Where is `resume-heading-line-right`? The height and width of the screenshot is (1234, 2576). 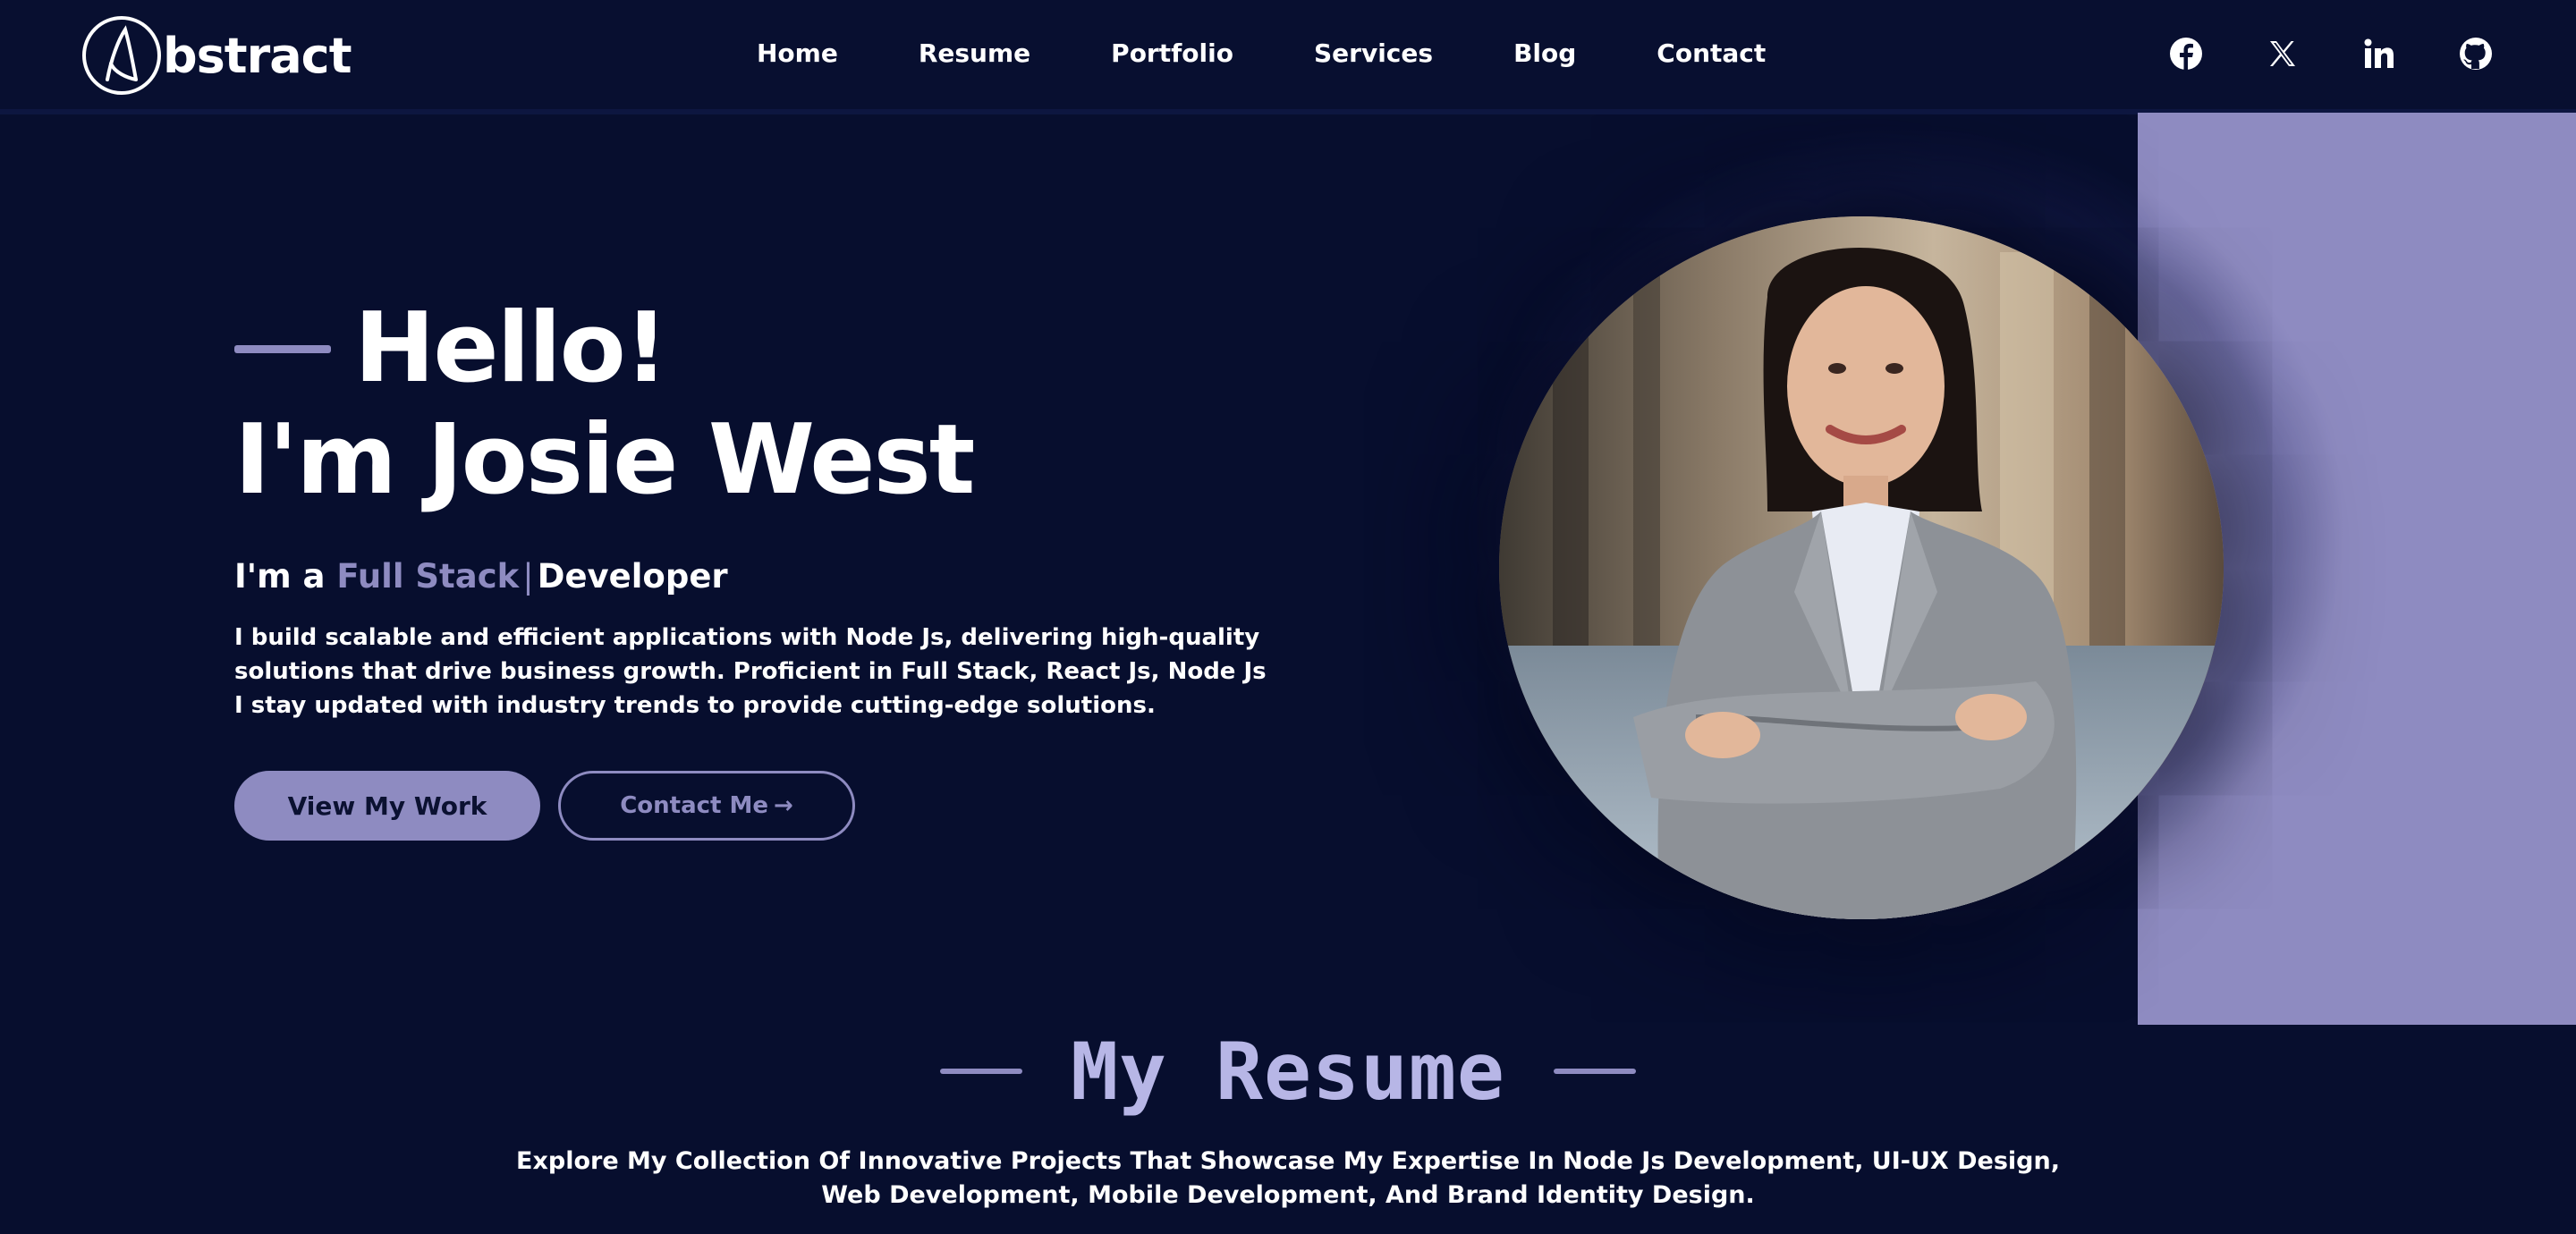 resume-heading-line-right is located at coordinates (1594, 1071).